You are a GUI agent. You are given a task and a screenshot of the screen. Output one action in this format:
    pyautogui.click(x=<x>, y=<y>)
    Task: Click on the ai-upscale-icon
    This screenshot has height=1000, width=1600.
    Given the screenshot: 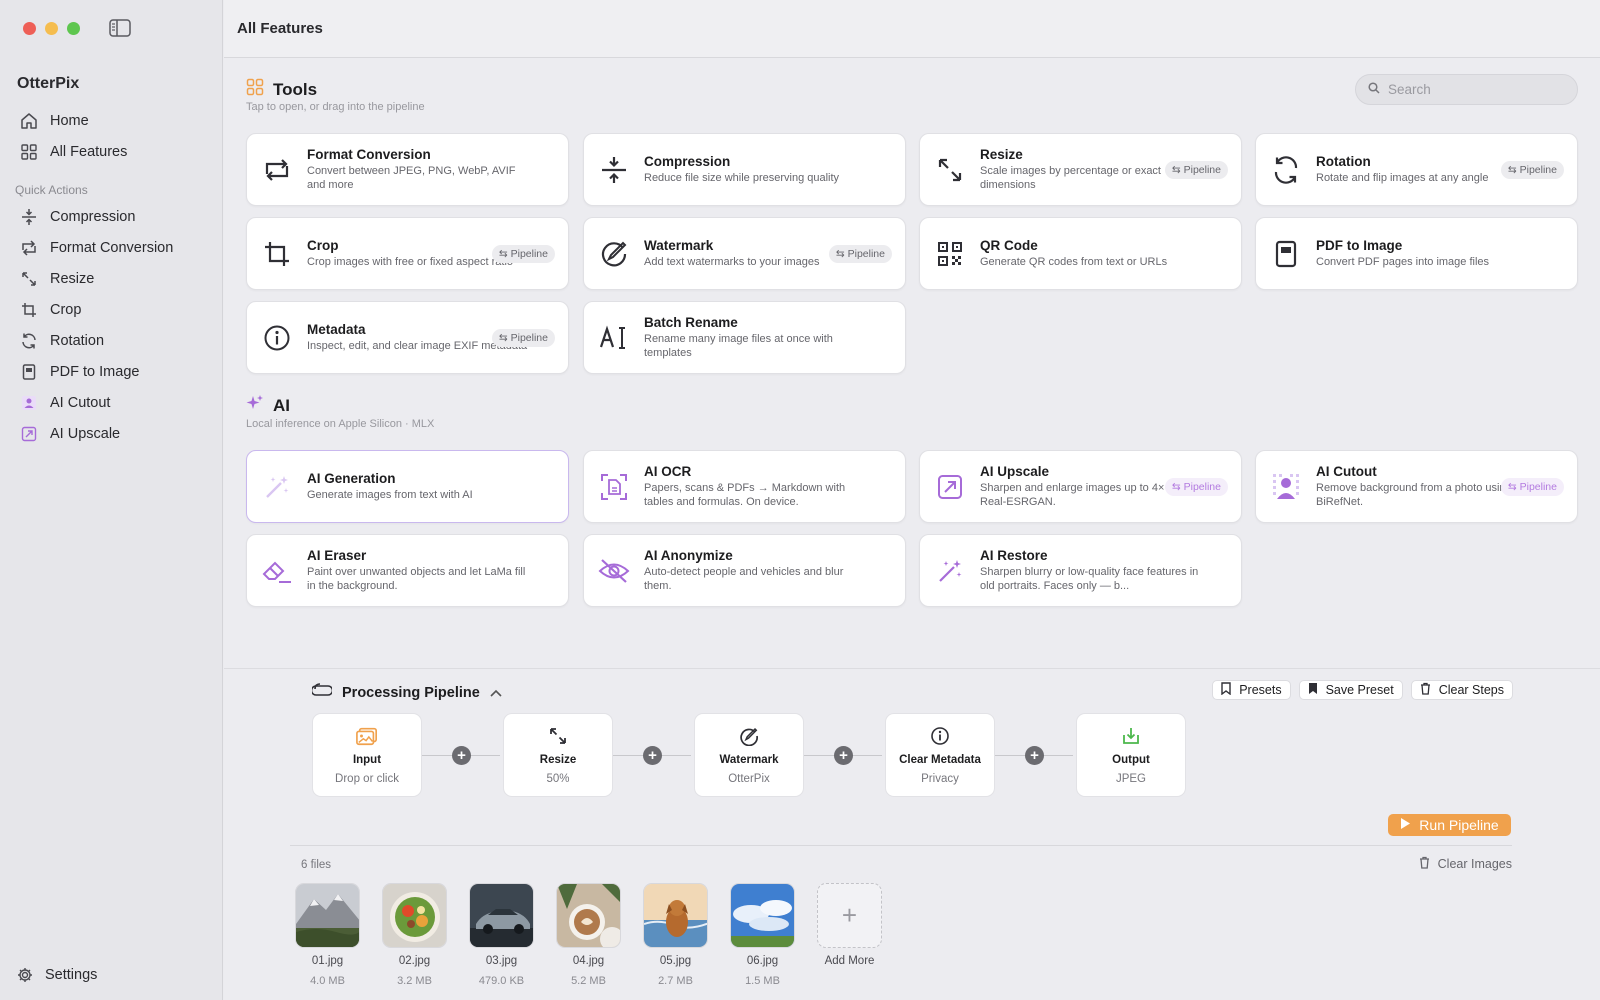 What is the action you would take?
    pyautogui.click(x=29, y=434)
    